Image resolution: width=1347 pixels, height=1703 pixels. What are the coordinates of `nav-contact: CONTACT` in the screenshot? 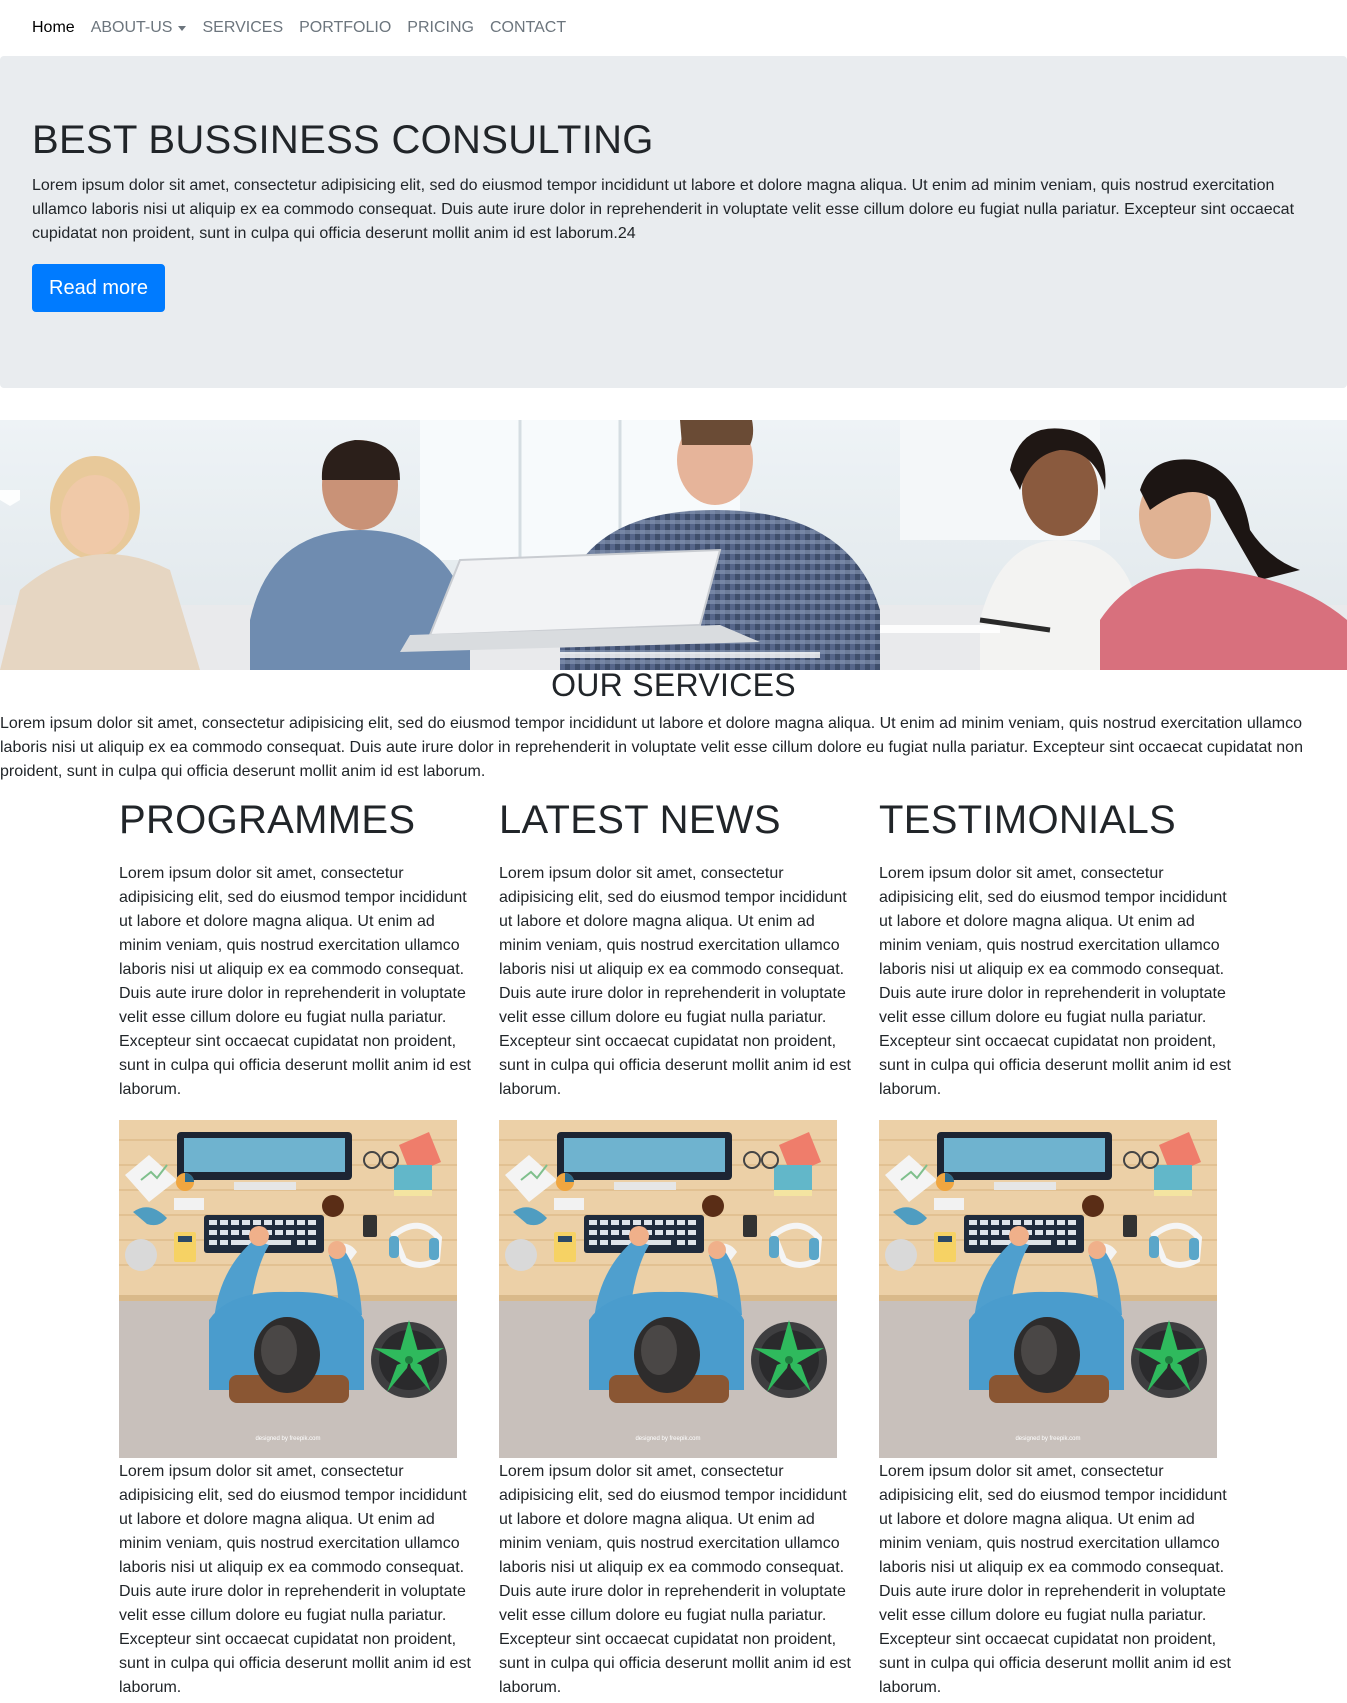 It's located at (528, 28).